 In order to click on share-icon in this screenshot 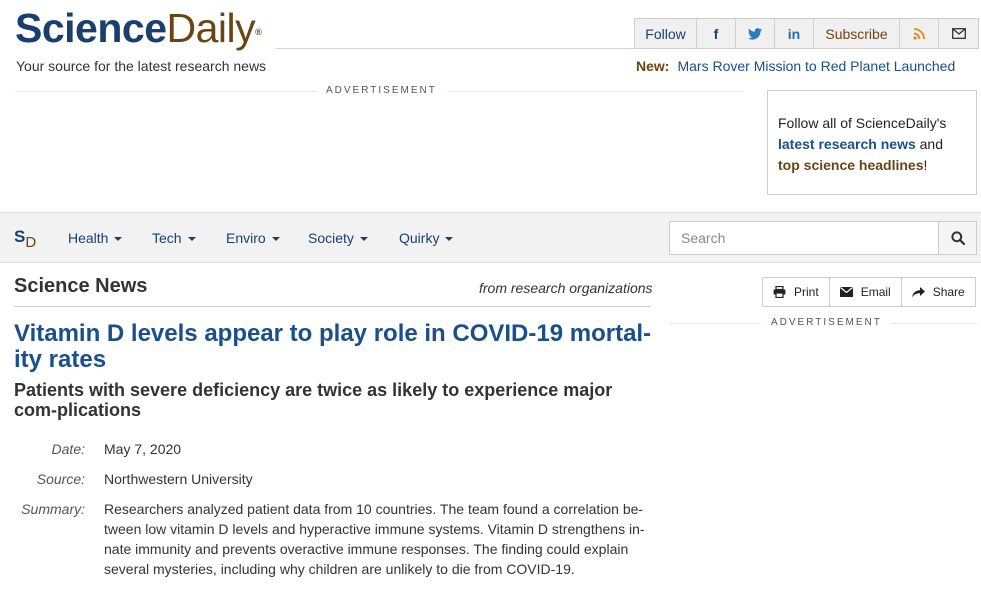, I will do `click(918, 292)`.